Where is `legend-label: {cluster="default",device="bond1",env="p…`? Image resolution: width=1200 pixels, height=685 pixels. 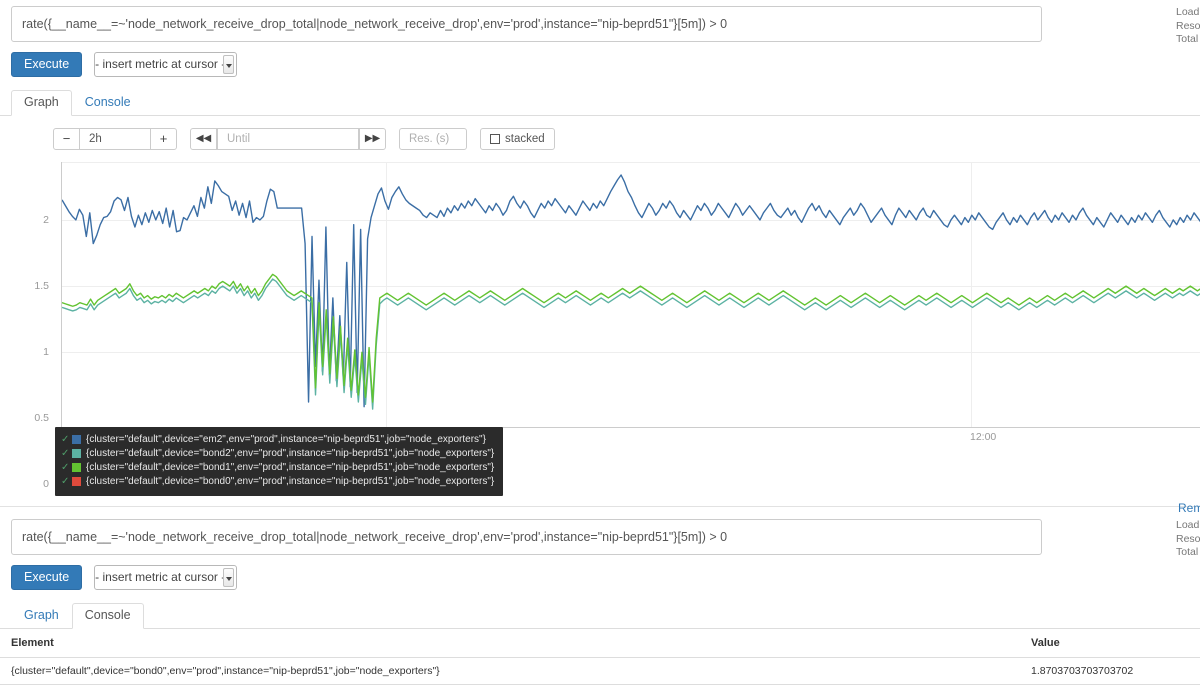
legend-label: {cluster="default",device="bond1",env="p… is located at coordinates (290, 467).